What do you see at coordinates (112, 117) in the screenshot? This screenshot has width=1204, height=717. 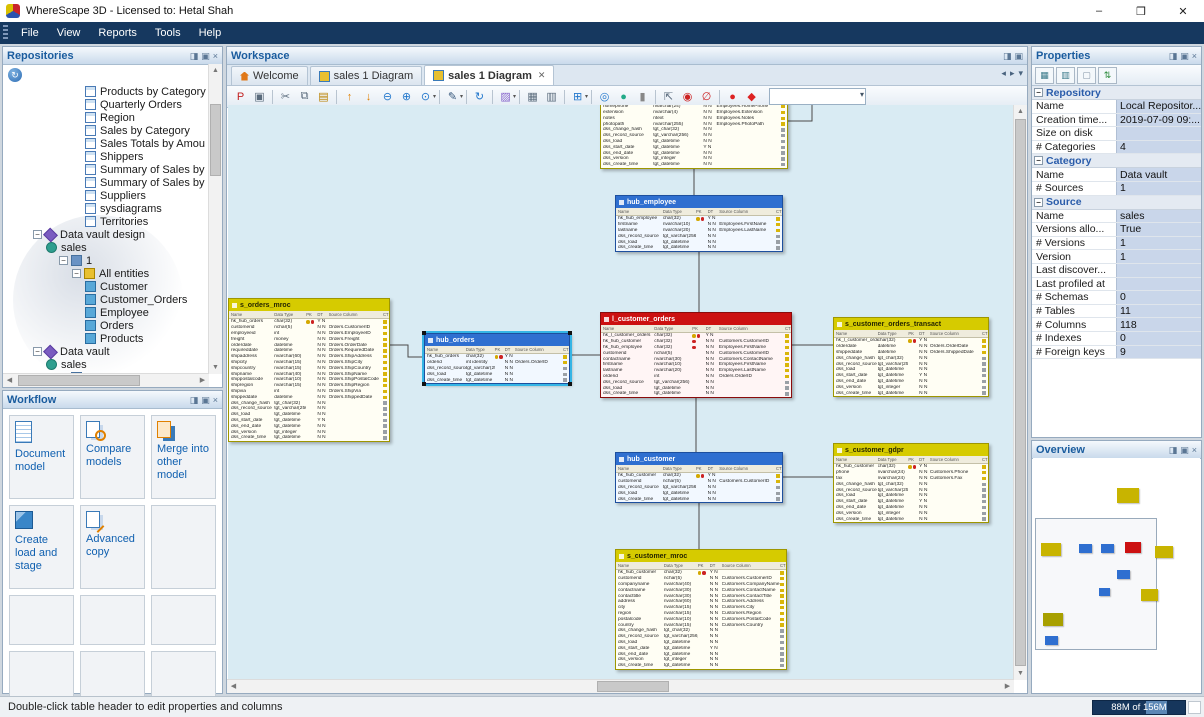 I see `tree-item-region: Region` at bounding box center [112, 117].